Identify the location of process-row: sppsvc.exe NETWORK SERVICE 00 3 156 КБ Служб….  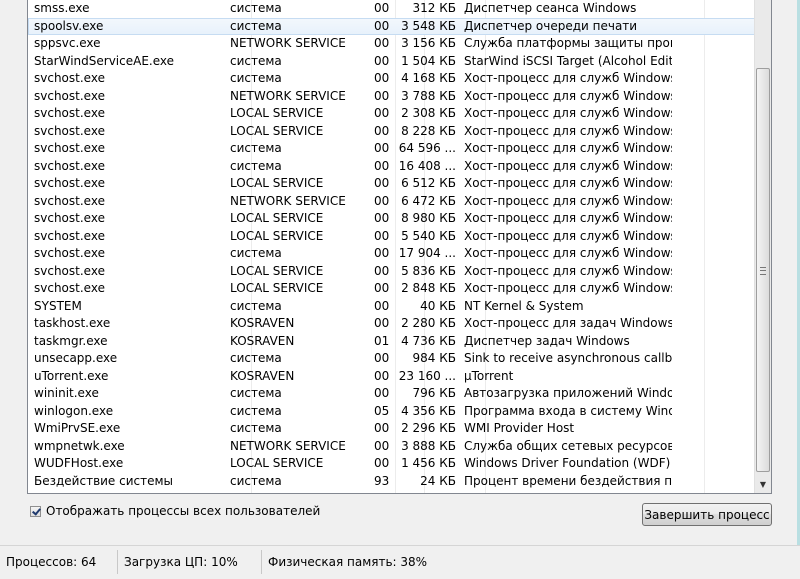
(391, 44).